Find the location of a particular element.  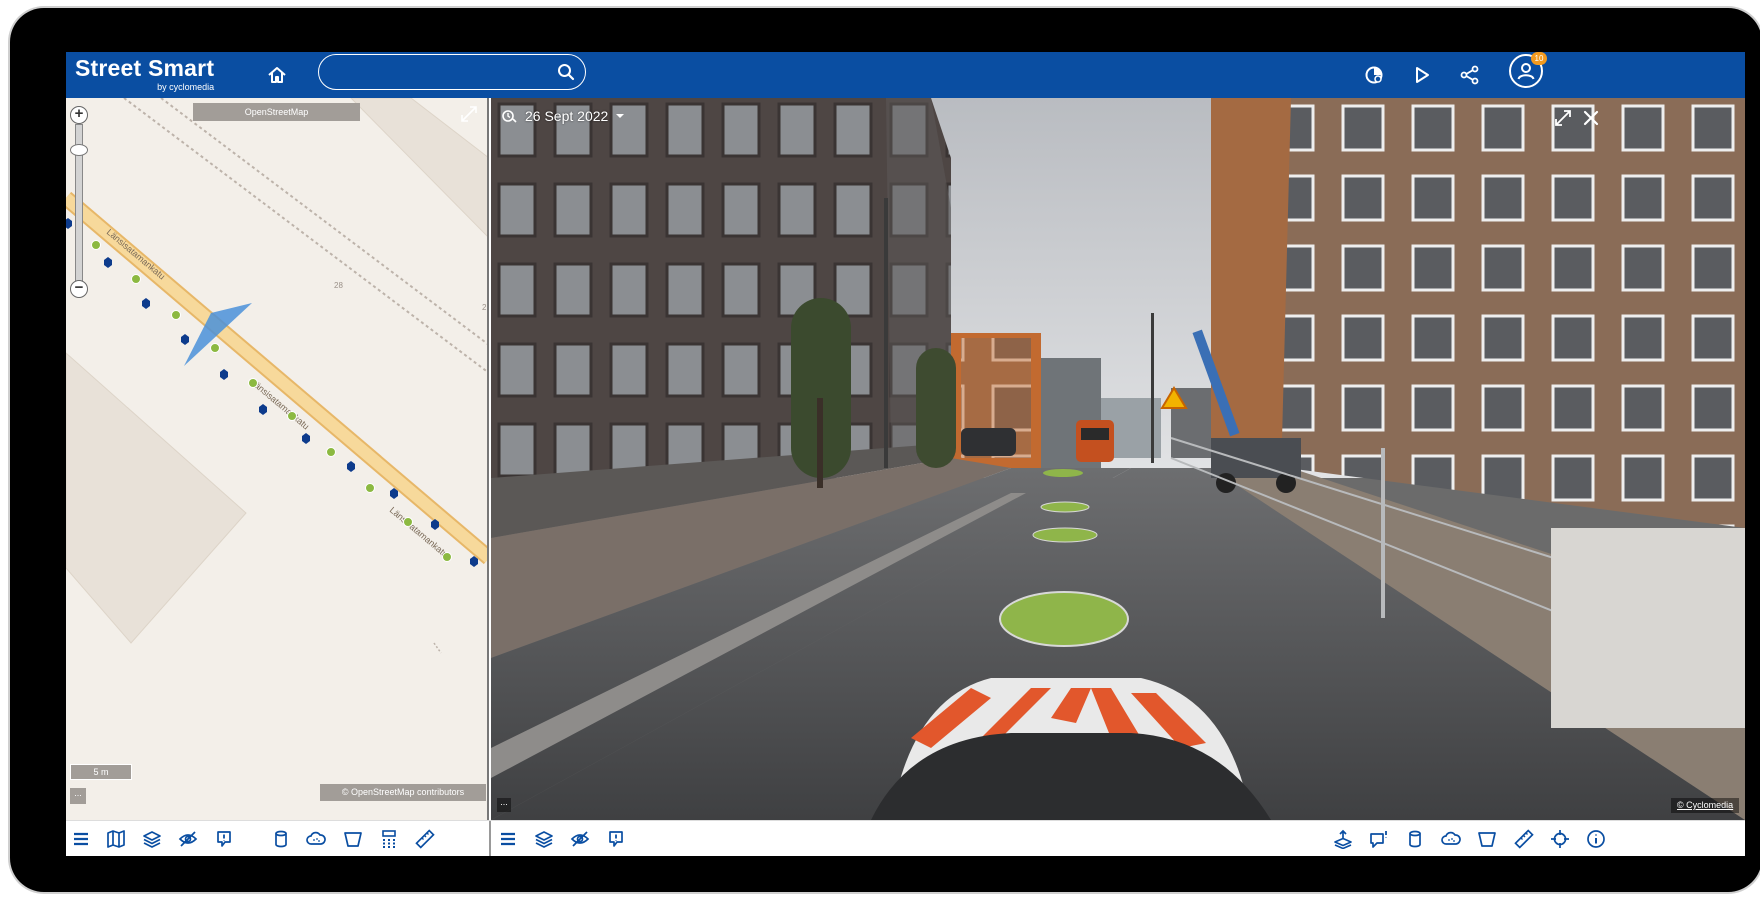

sv-pointcloud-button is located at coordinates (1451, 839).